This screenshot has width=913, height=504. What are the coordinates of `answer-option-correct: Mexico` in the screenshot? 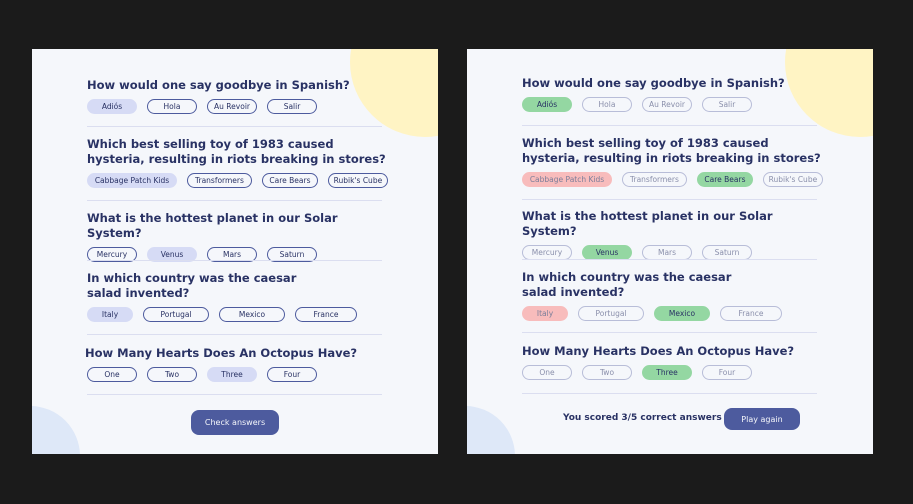 It's located at (682, 313).